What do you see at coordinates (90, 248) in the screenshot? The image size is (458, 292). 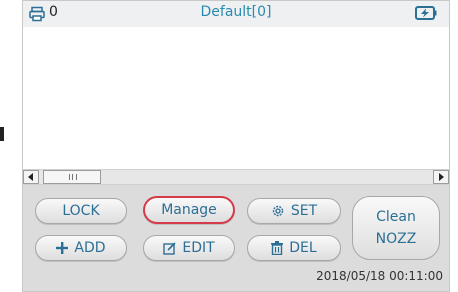 I see `add-button-label: ADD` at bounding box center [90, 248].